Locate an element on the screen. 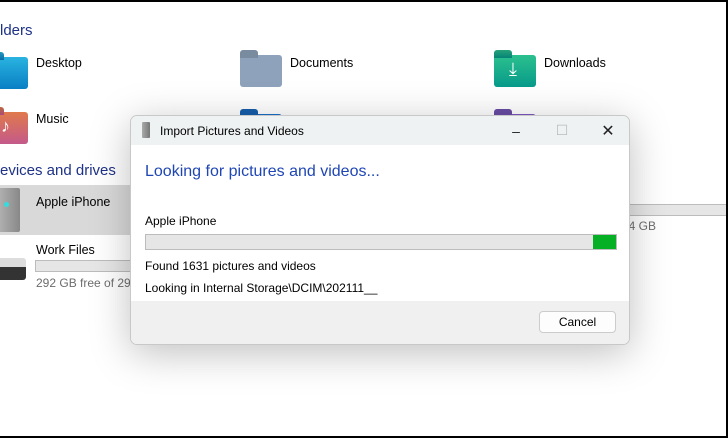 This screenshot has height=438, width=728. devices-heading: evices and drives is located at coordinates (58, 170).